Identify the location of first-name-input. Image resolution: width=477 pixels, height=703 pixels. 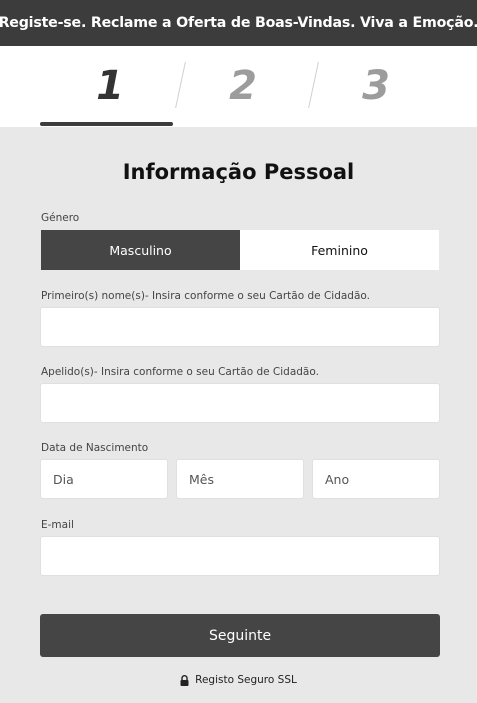
(240, 327).